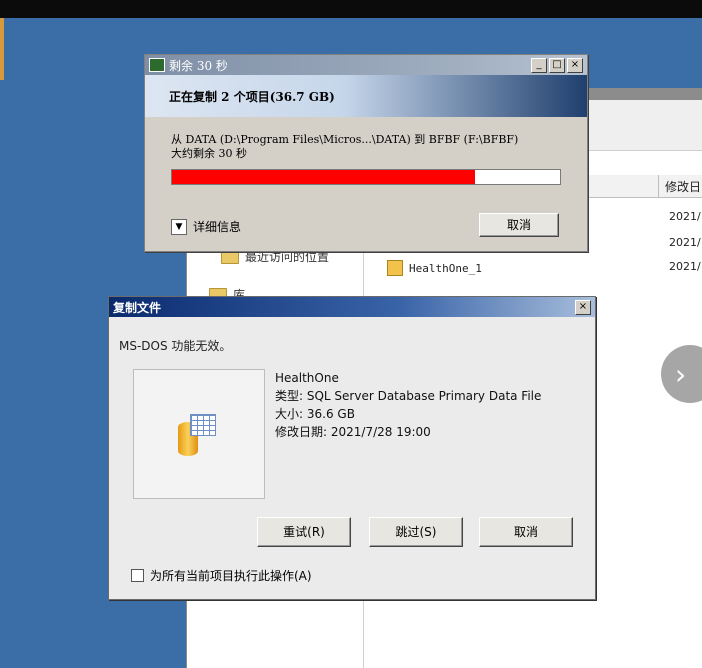 This screenshot has width=702, height=668. I want to click on window-controls: _ □ ×, so click(557, 65).